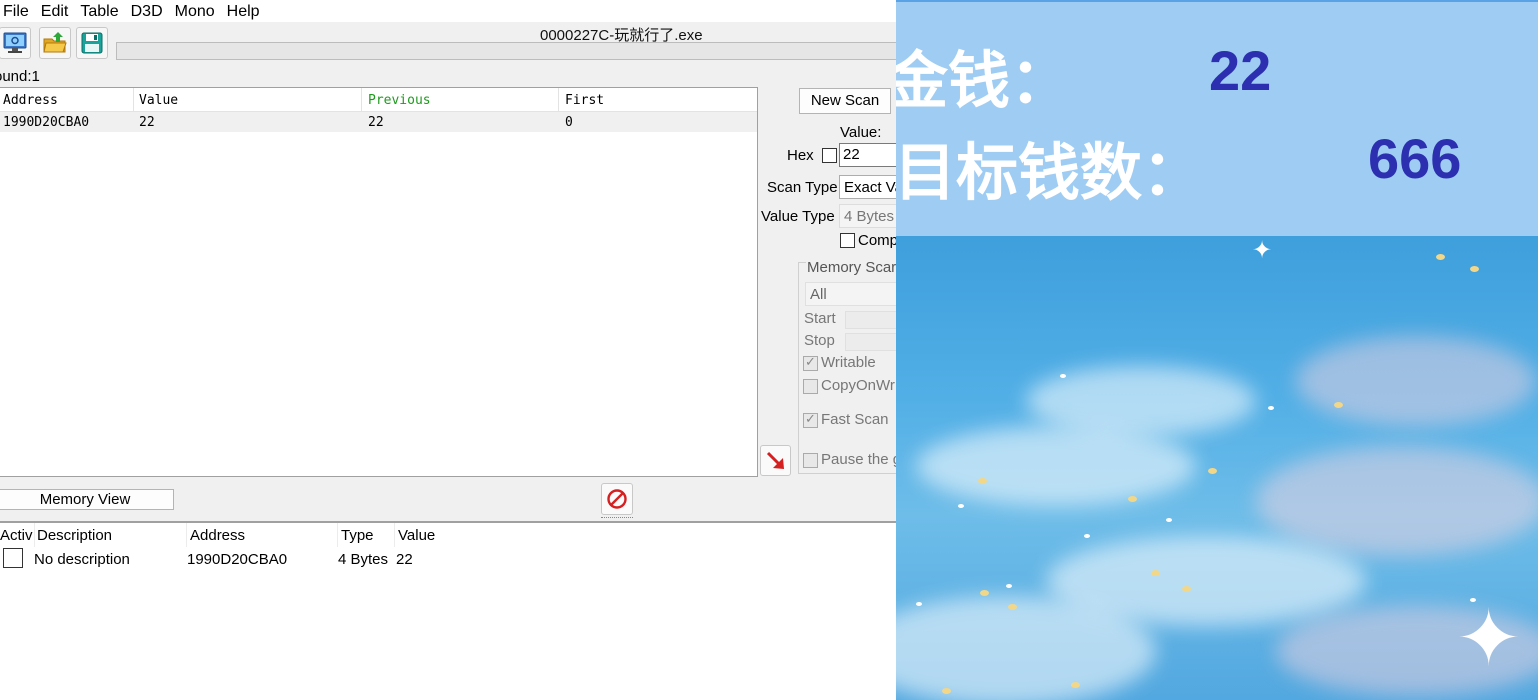  I want to click on copyonwrite-checkbox, so click(810, 386).